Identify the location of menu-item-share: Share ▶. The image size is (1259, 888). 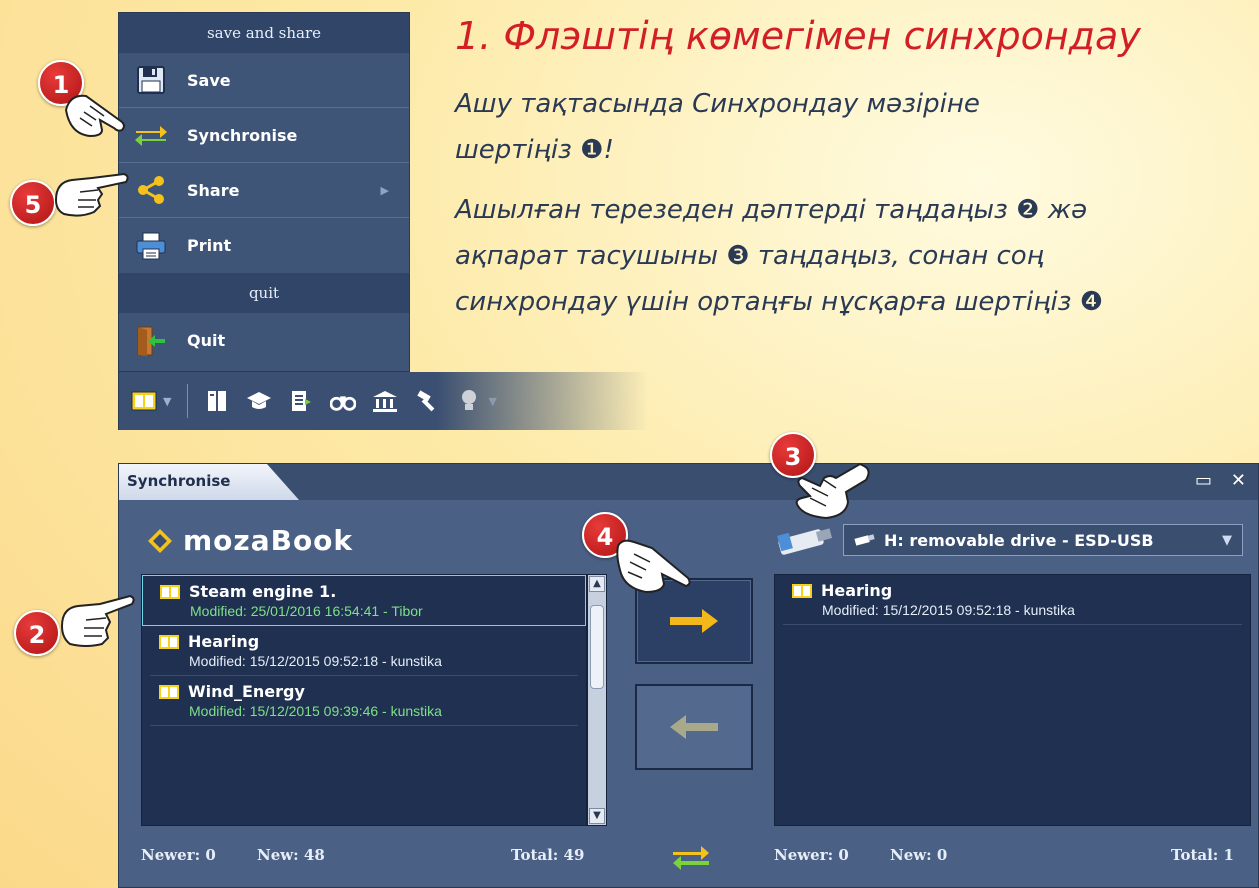
(264, 190).